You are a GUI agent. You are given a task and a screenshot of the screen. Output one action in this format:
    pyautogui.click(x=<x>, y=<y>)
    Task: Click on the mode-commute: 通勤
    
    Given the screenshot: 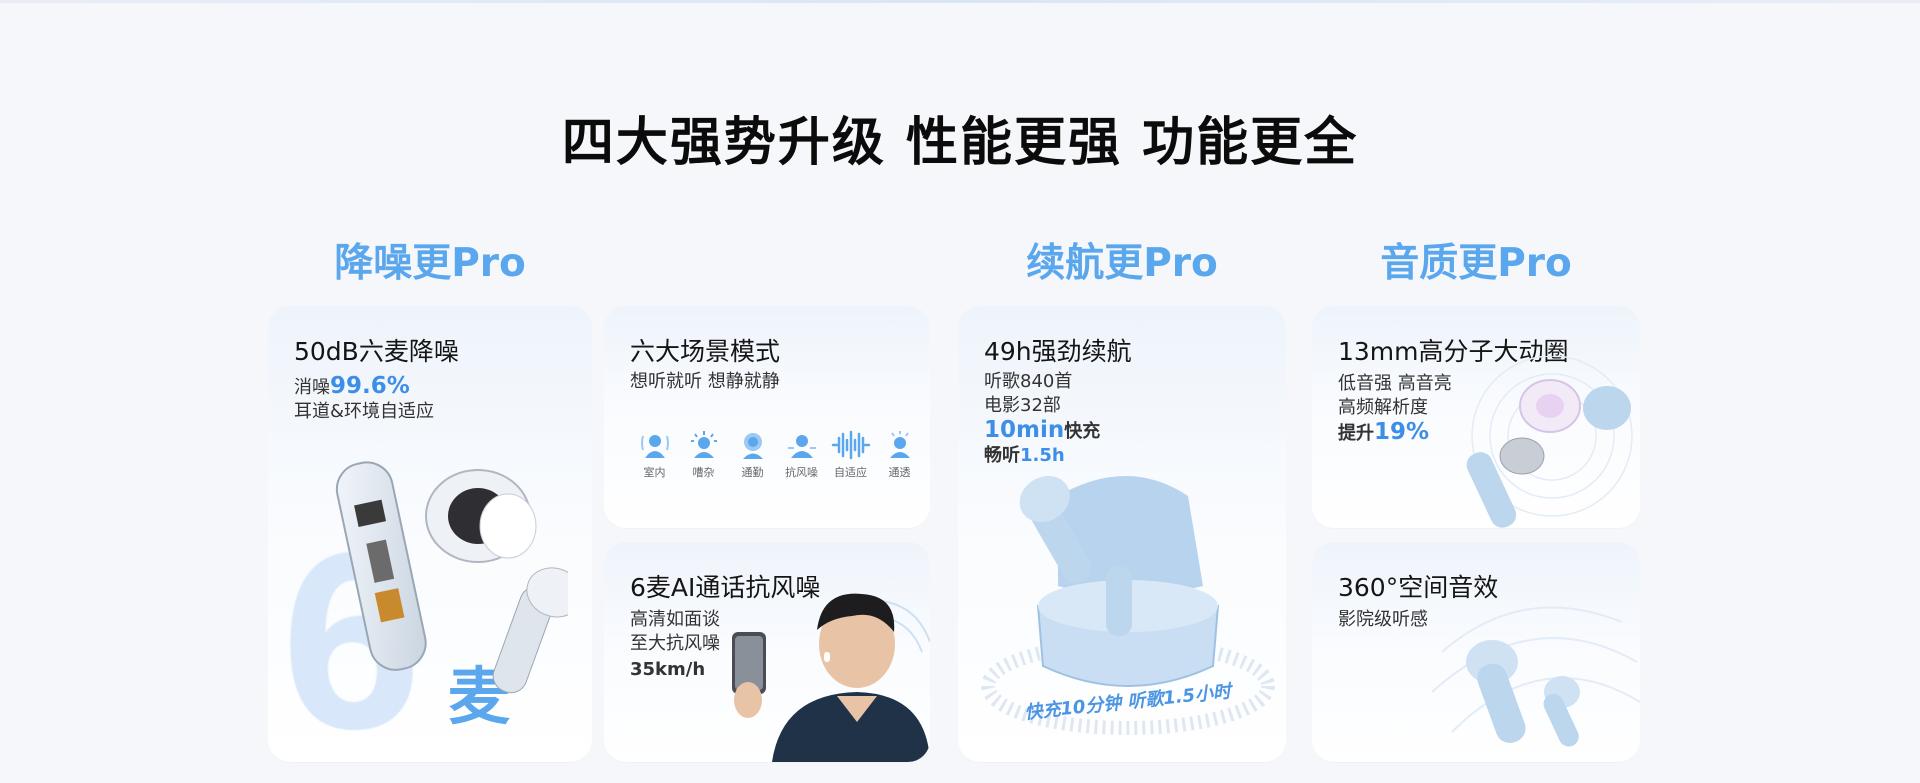 What is the action you would take?
    pyautogui.click(x=752, y=455)
    